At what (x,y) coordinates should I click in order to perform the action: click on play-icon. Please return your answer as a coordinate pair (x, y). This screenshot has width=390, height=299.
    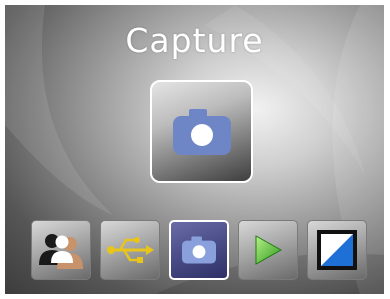
    Looking at the image, I should click on (268, 250).